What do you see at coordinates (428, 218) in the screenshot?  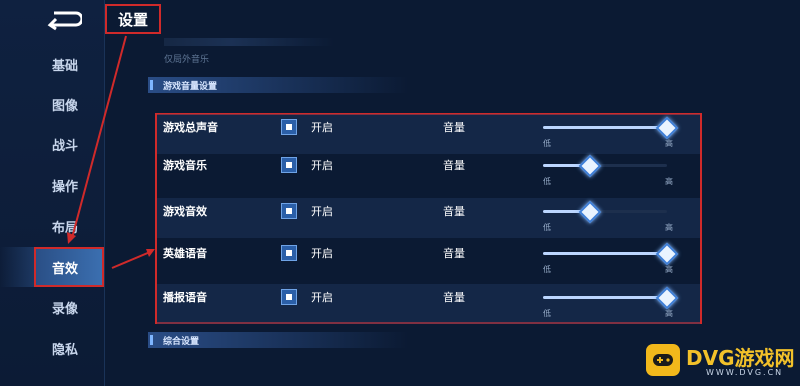 I see `audio-row: 游戏音效 开启 音量 低 高` at bounding box center [428, 218].